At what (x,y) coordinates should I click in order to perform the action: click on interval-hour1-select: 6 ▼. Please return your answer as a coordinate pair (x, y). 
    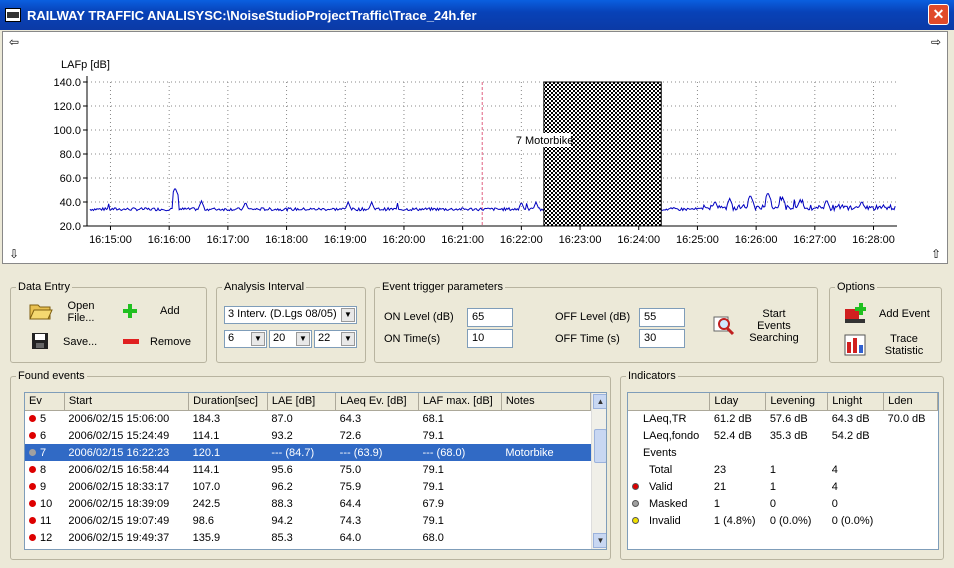
    Looking at the image, I should click on (245, 339).